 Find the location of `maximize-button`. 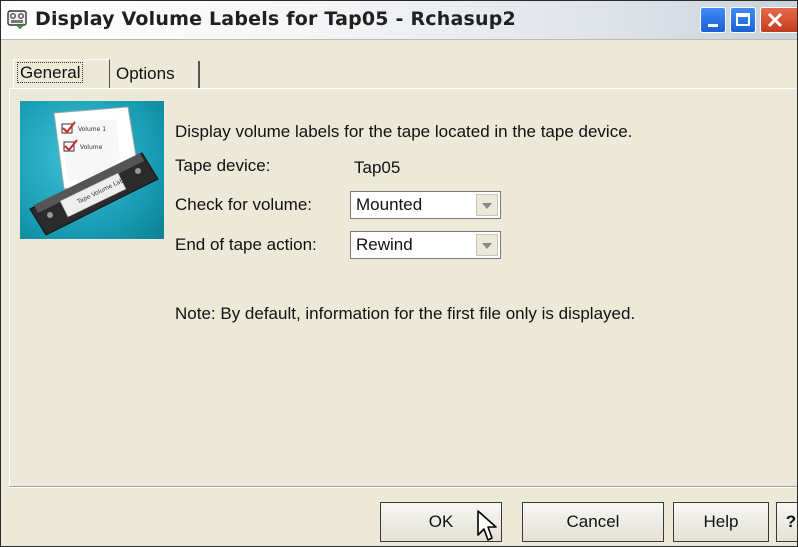

maximize-button is located at coordinates (743, 20).